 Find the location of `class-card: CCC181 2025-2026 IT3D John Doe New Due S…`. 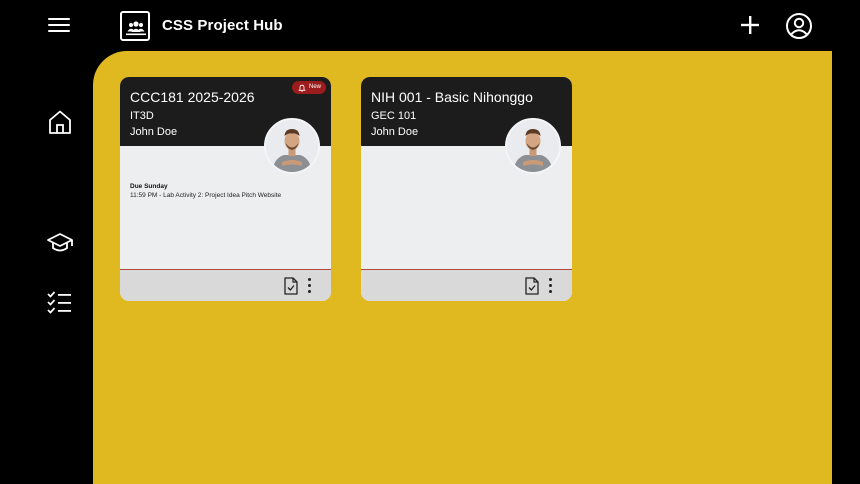

class-card: CCC181 2025-2026 IT3D John Doe New Due S… is located at coordinates (225, 189).